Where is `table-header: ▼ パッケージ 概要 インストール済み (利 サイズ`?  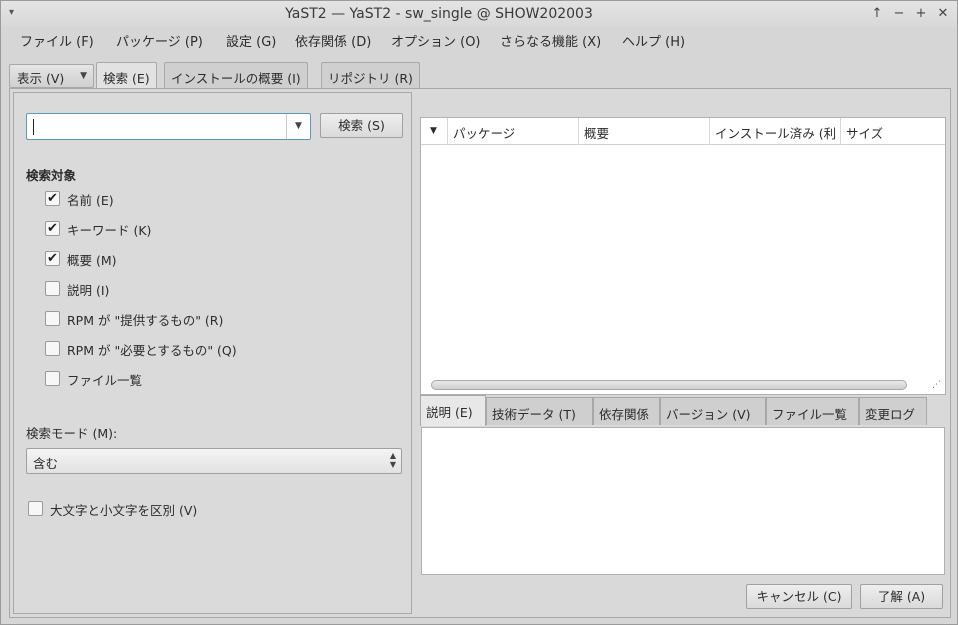
table-header: ▼ パッケージ 概要 インストール済み (利 サイズ is located at coordinates (683, 131).